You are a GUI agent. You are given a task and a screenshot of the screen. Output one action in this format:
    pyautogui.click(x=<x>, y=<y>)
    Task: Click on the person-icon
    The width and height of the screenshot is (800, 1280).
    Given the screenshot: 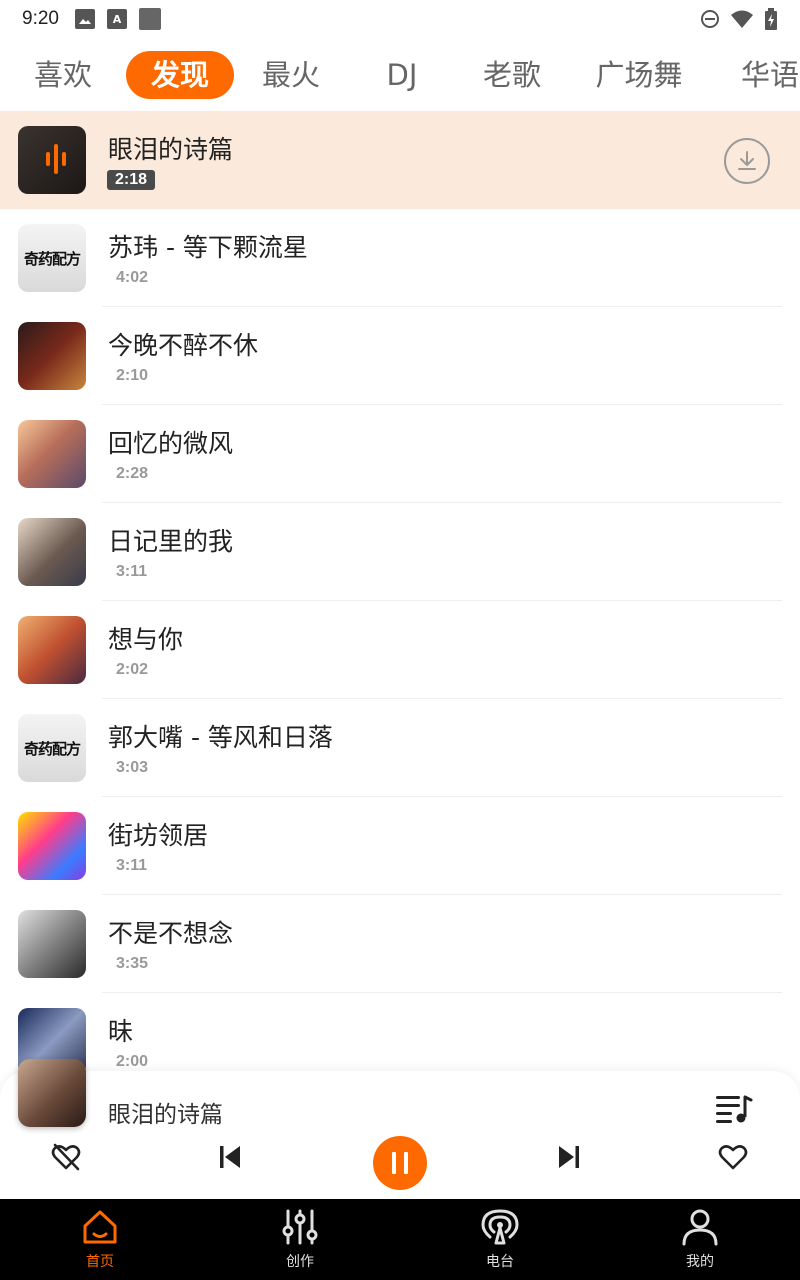 What is the action you would take?
    pyautogui.click(x=700, y=1227)
    